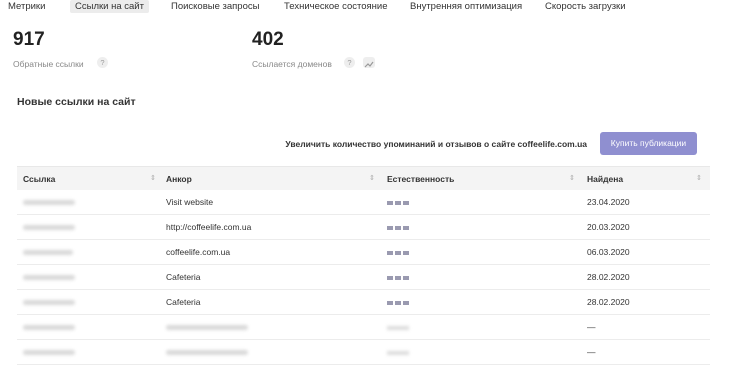  I want to click on chart-glyph-icon, so click(369, 64).